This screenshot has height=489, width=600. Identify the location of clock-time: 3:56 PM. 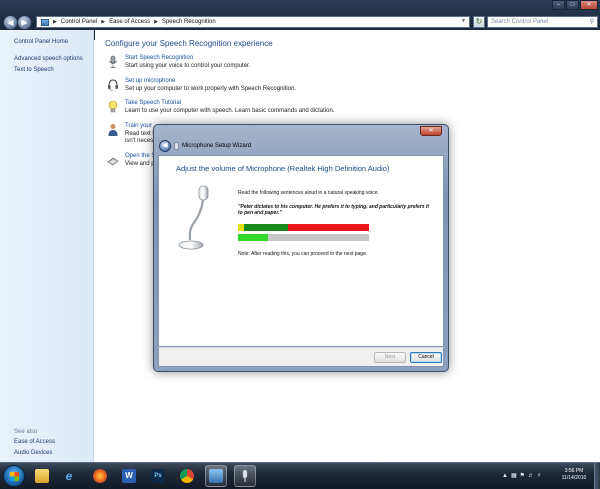
(574, 471).